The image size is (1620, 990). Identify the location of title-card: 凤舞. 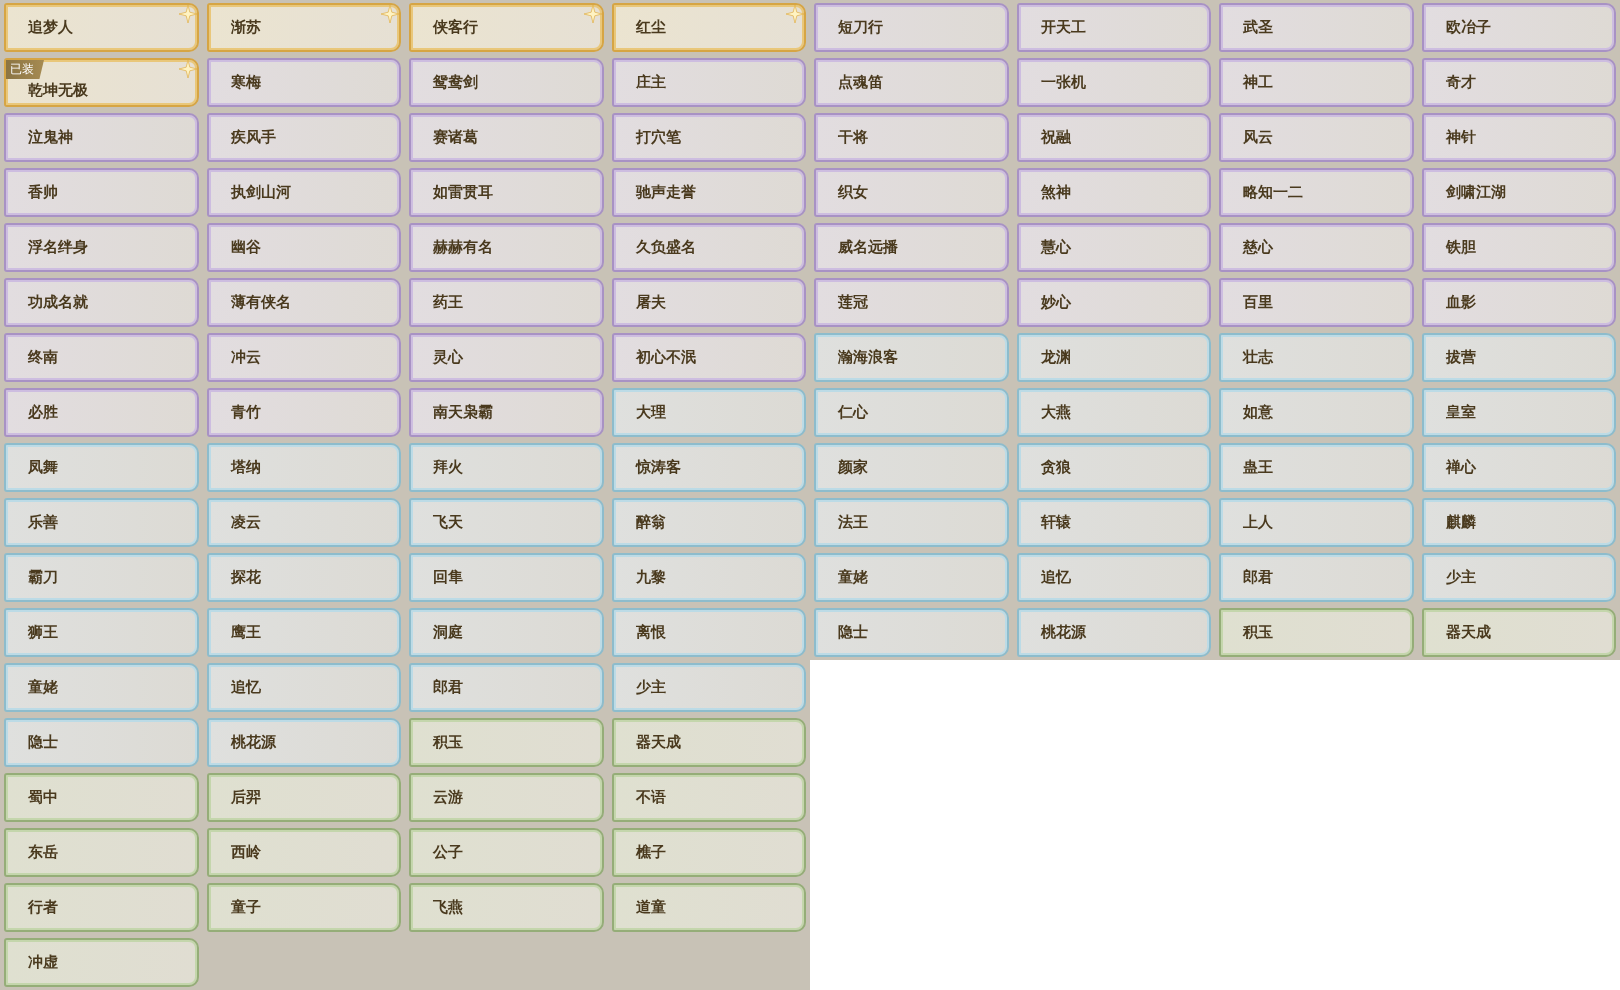
(101, 467).